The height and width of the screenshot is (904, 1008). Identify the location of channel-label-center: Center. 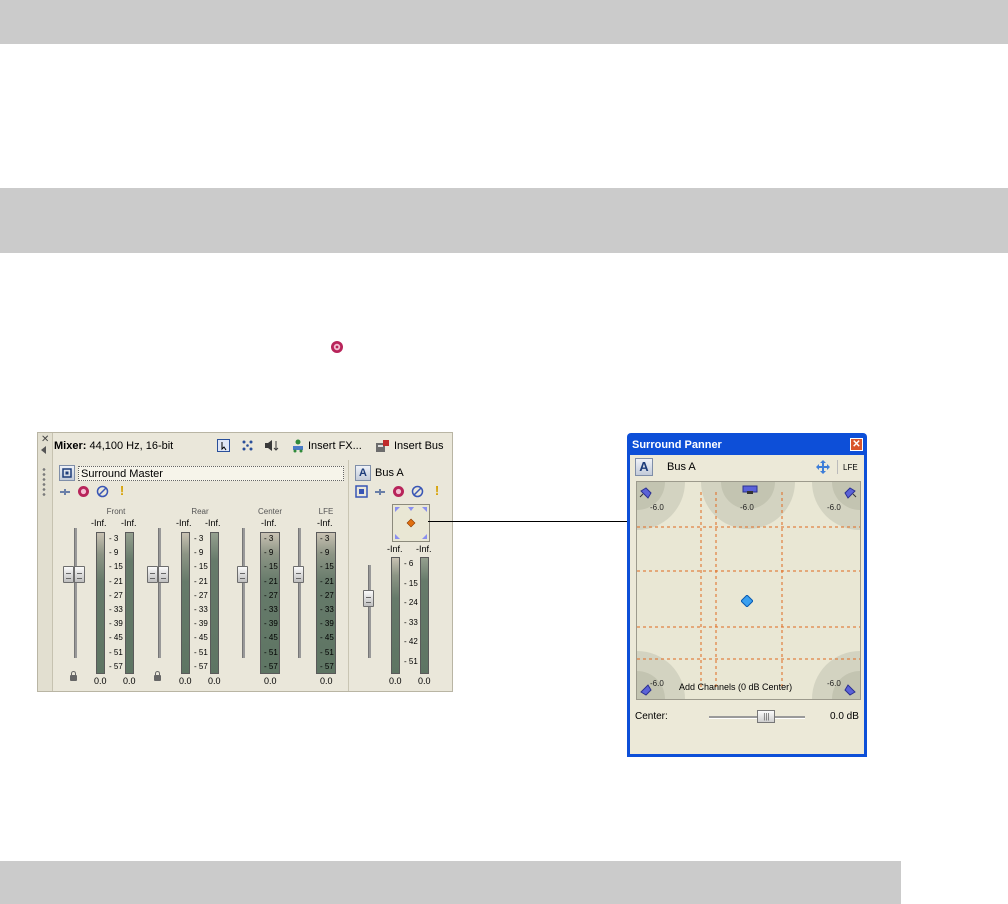
(269, 511).